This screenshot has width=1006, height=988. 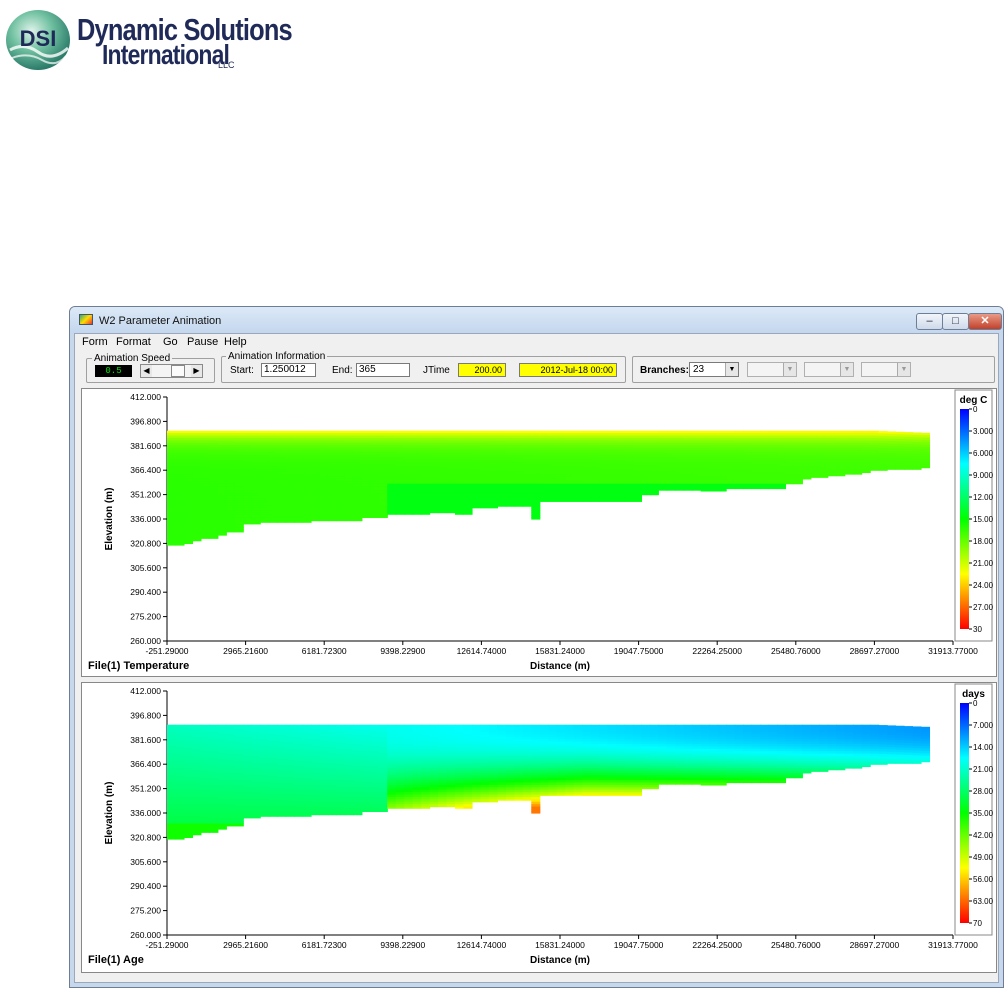 I want to click on x-axis-label: Distance (m), so click(x=560, y=666).